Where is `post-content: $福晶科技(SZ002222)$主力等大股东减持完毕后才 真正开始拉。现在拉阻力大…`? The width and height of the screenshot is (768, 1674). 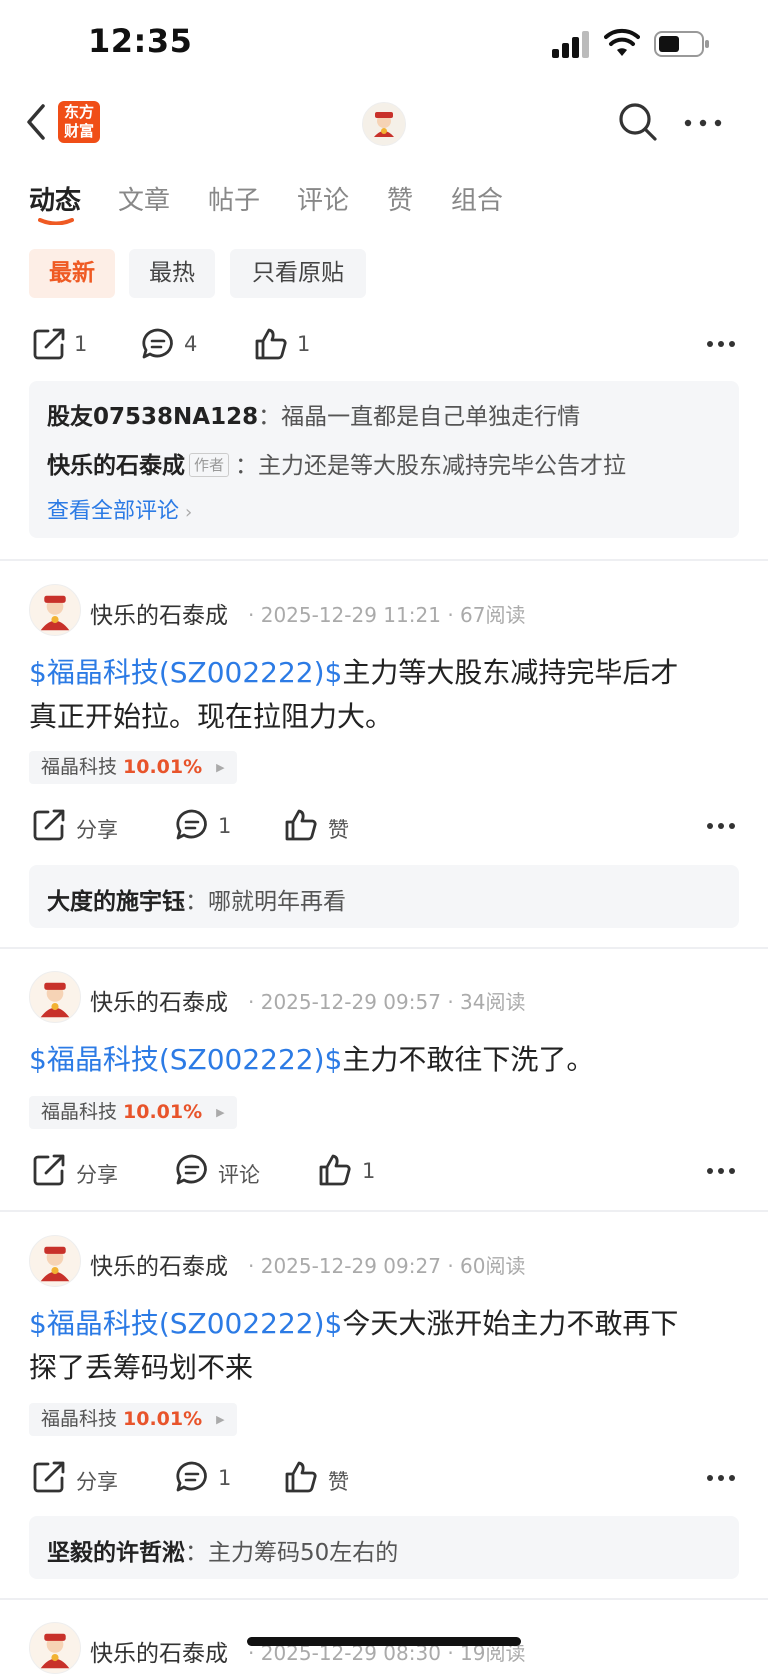
post-content: $福晶科技(SZ002222)$主力等大股东减持完毕后才 真正开始拉。现在拉阻力大… is located at coordinates (384, 695).